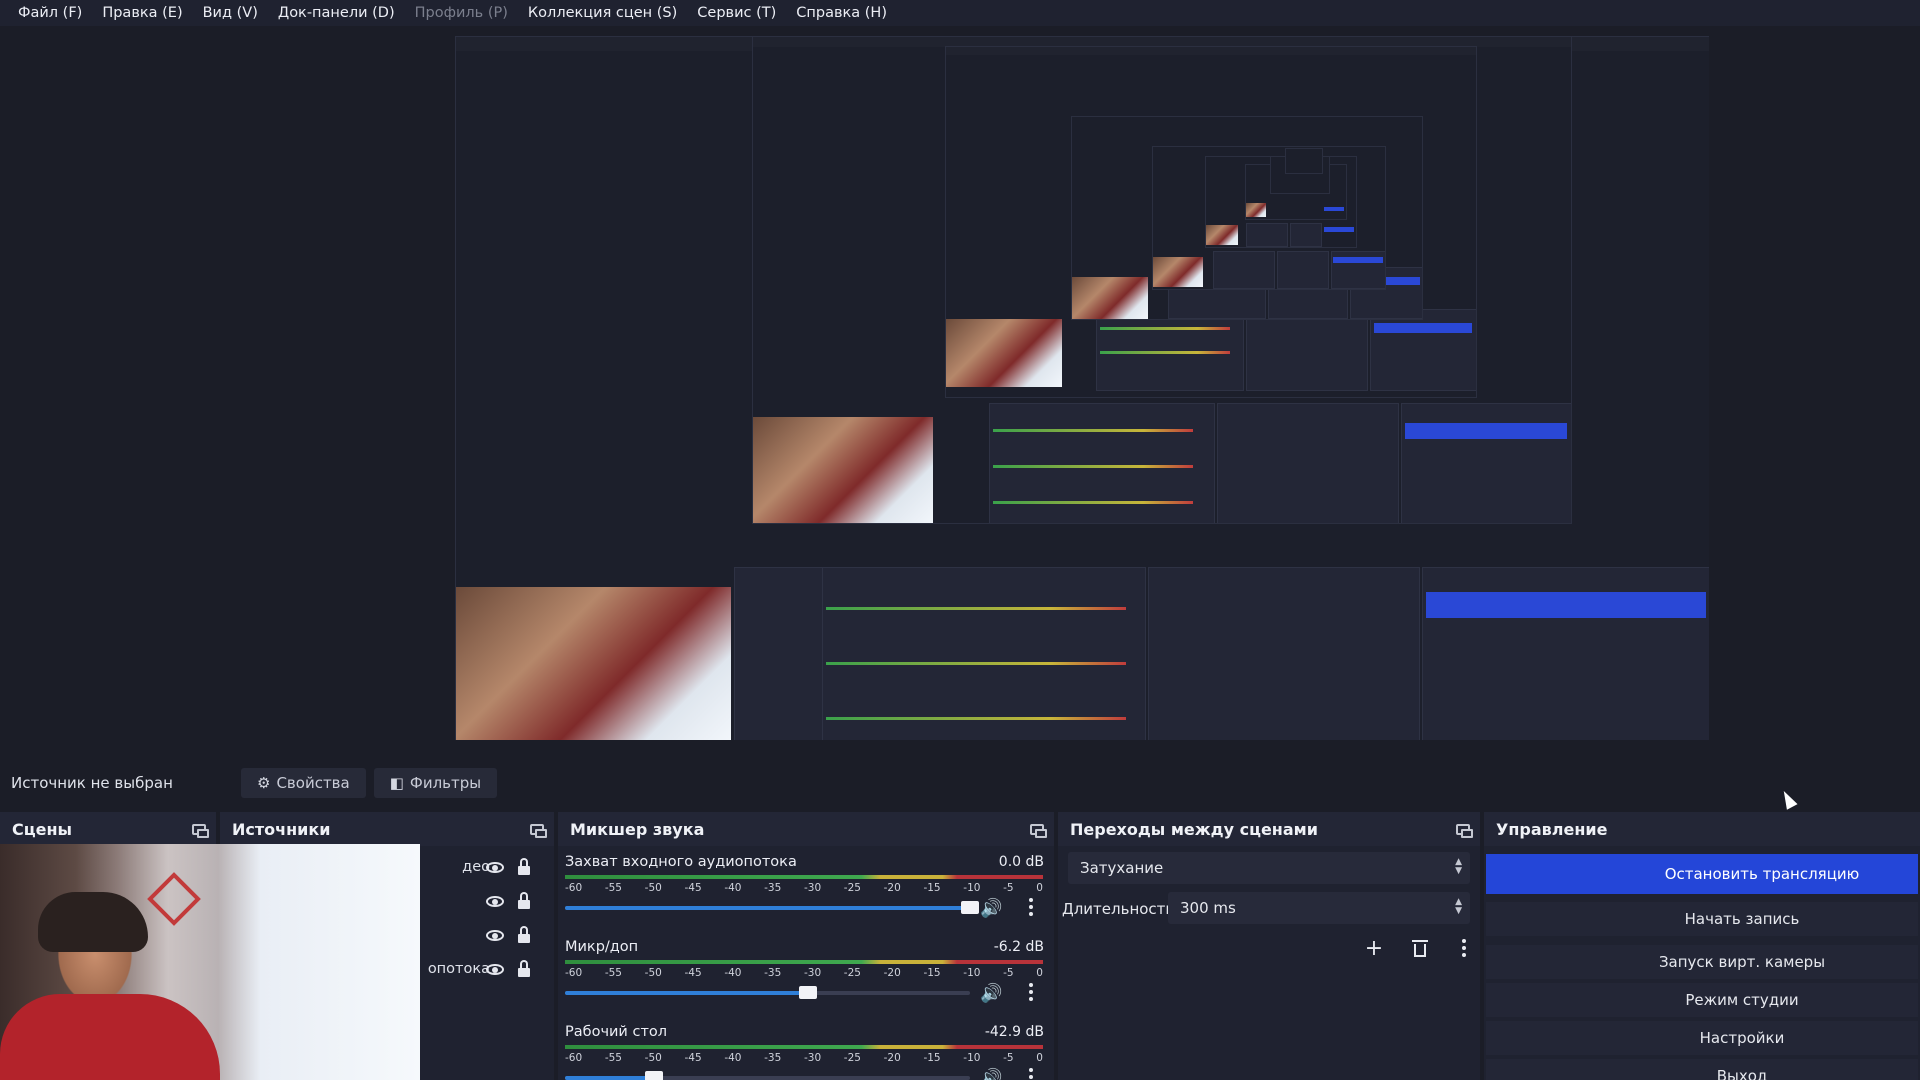  What do you see at coordinates (960, 783) in the screenshot?
I see `source-toolbar: Источник не выбран ⚙ Свойства ◧ Фильтры` at bounding box center [960, 783].